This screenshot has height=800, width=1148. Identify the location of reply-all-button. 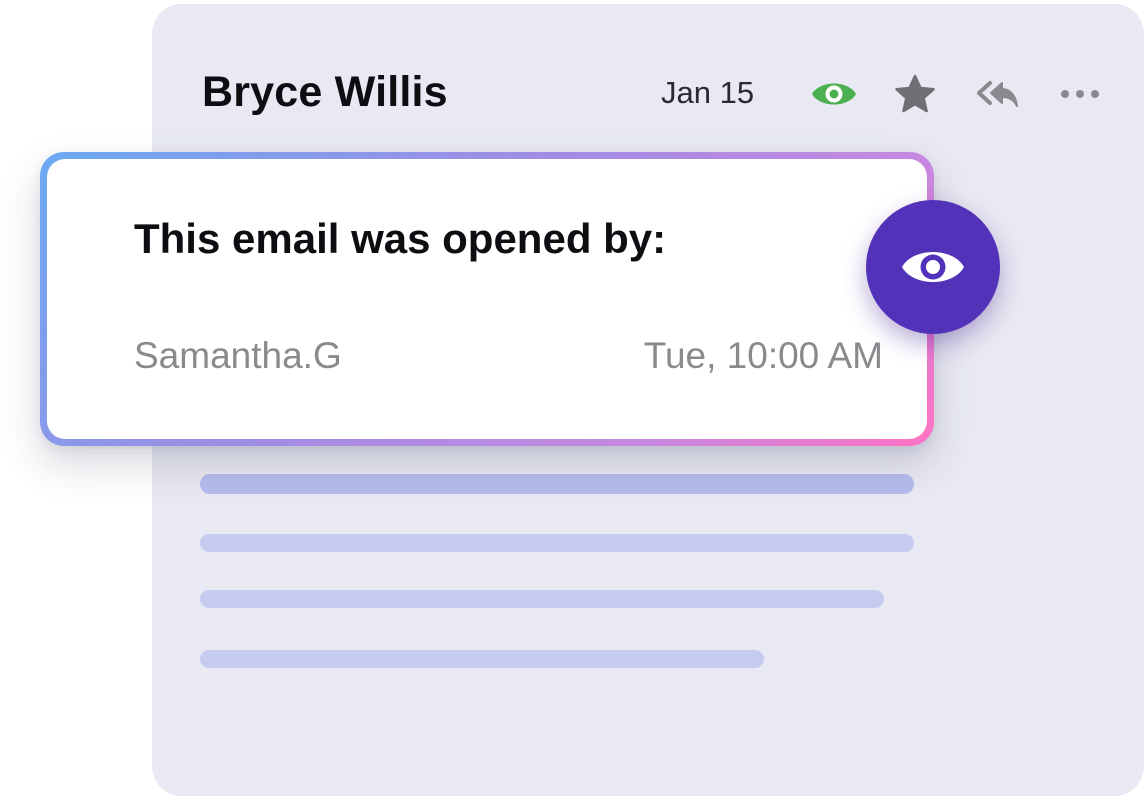
(998, 94).